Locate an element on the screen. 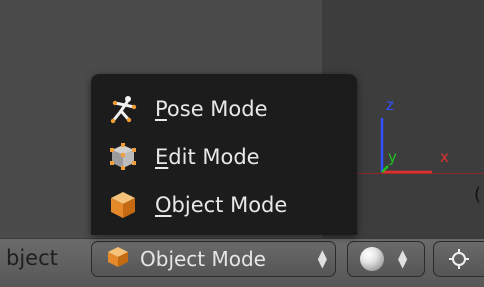  viewport-edge-glyph: ( is located at coordinates (478, 194).